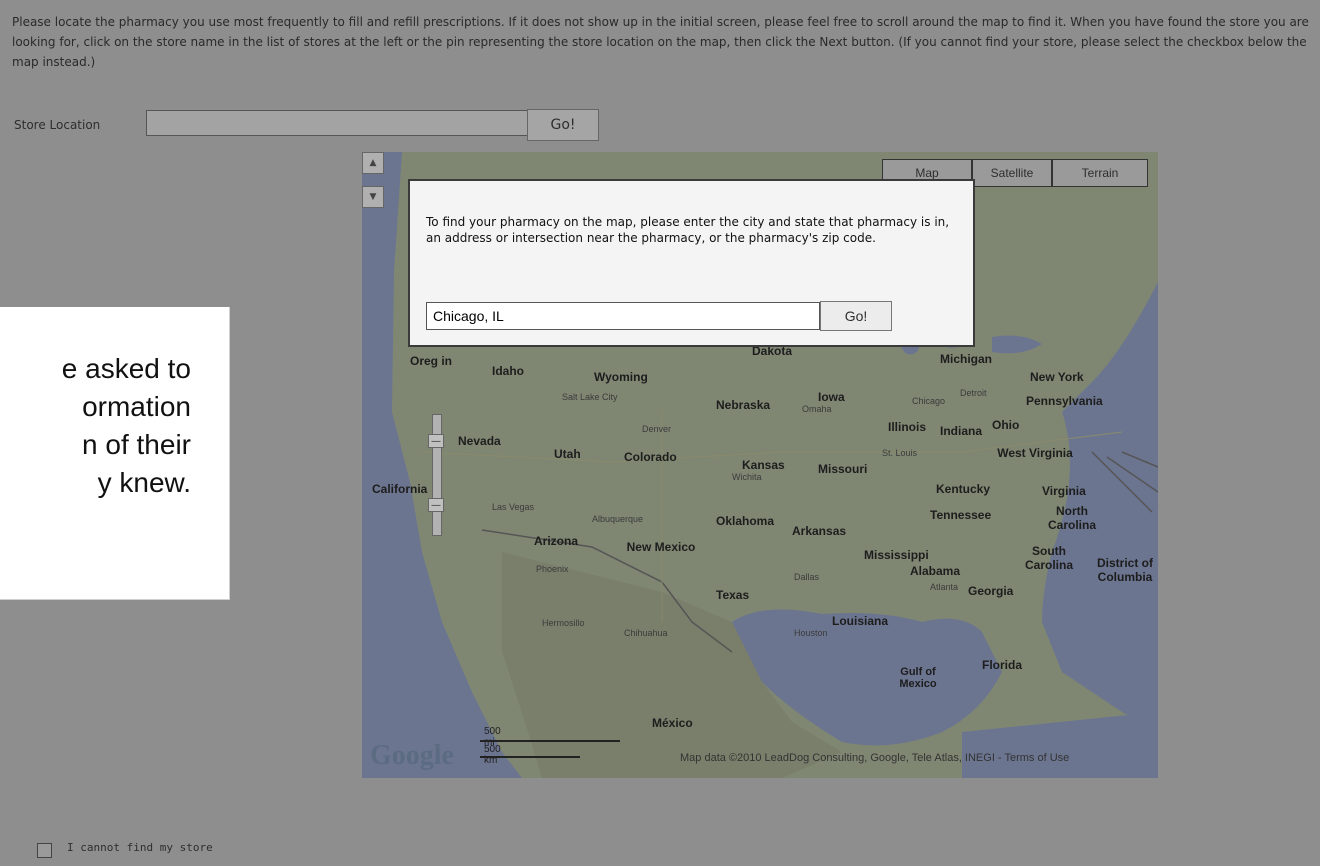 The height and width of the screenshot is (866, 1320). Describe the element at coordinates (513, 507) in the screenshot. I see `map-label-city: Las Vegas` at that location.